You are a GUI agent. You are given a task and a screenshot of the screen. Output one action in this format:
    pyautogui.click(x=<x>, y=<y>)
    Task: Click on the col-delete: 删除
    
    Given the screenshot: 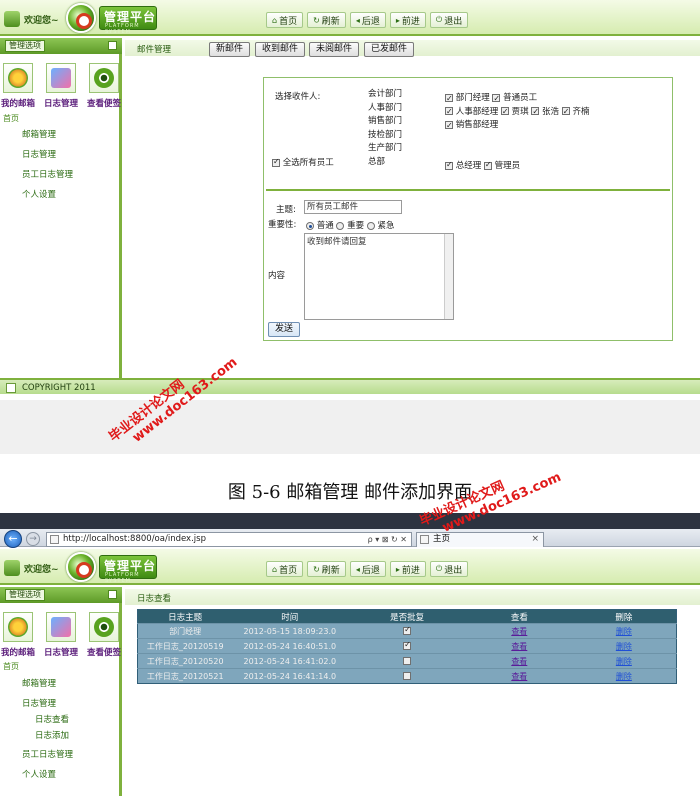 What is the action you would take?
    pyautogui.click(x=624, y=616)
    